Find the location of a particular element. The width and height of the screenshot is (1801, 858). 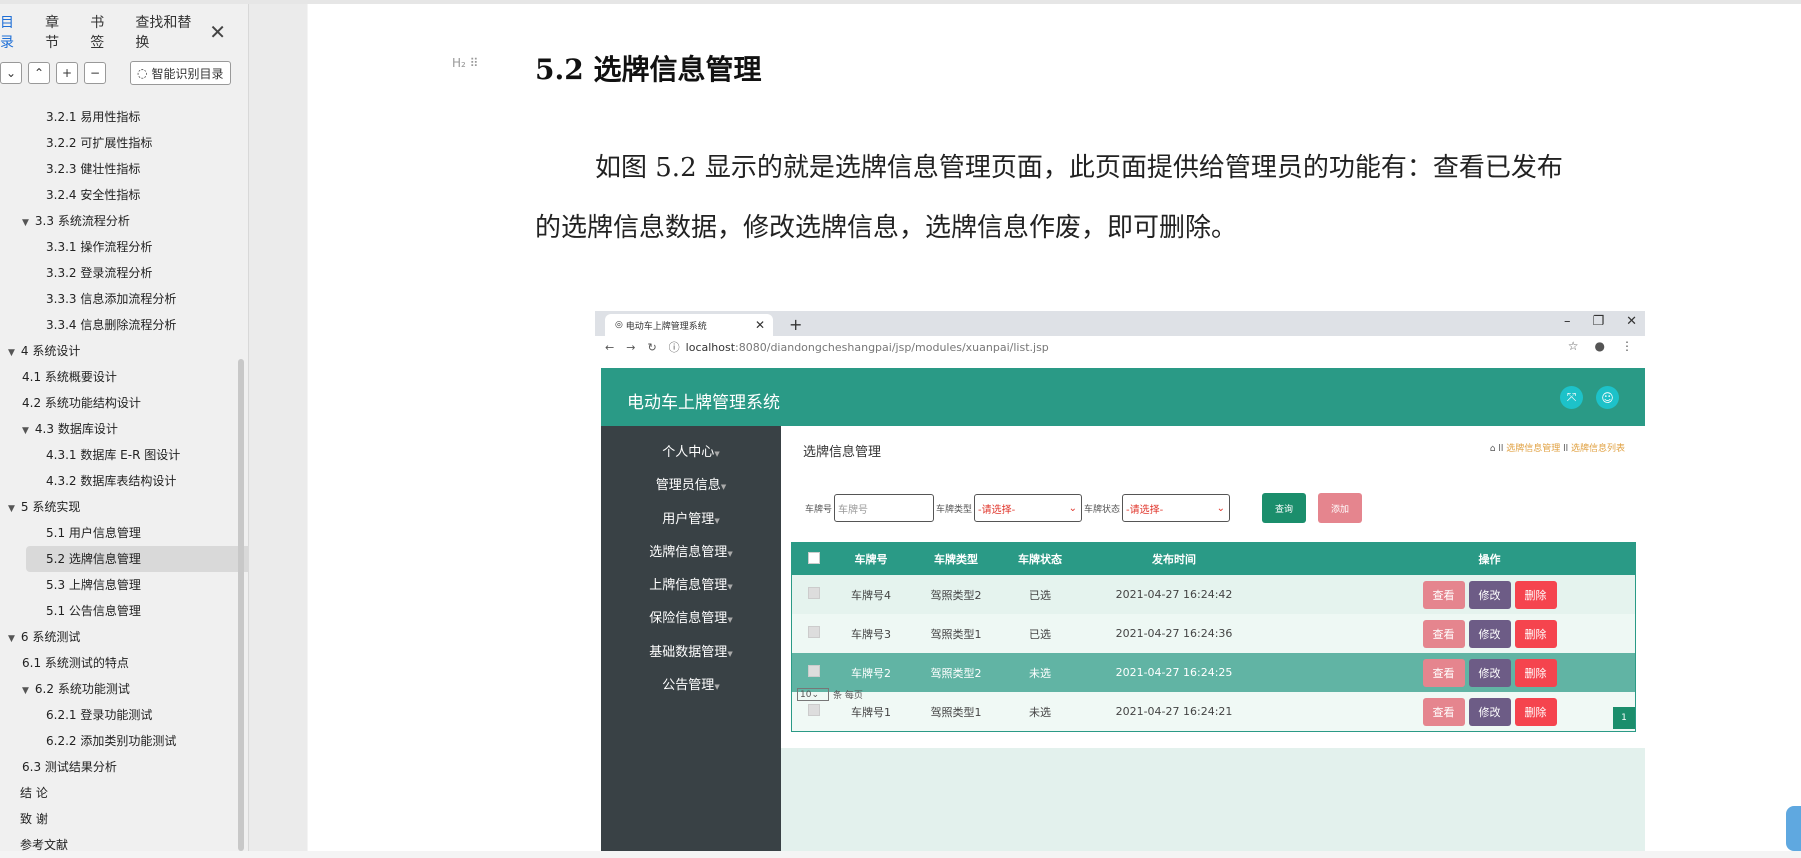

expand-icon: ⌃ is located at coordinates (39, 73).